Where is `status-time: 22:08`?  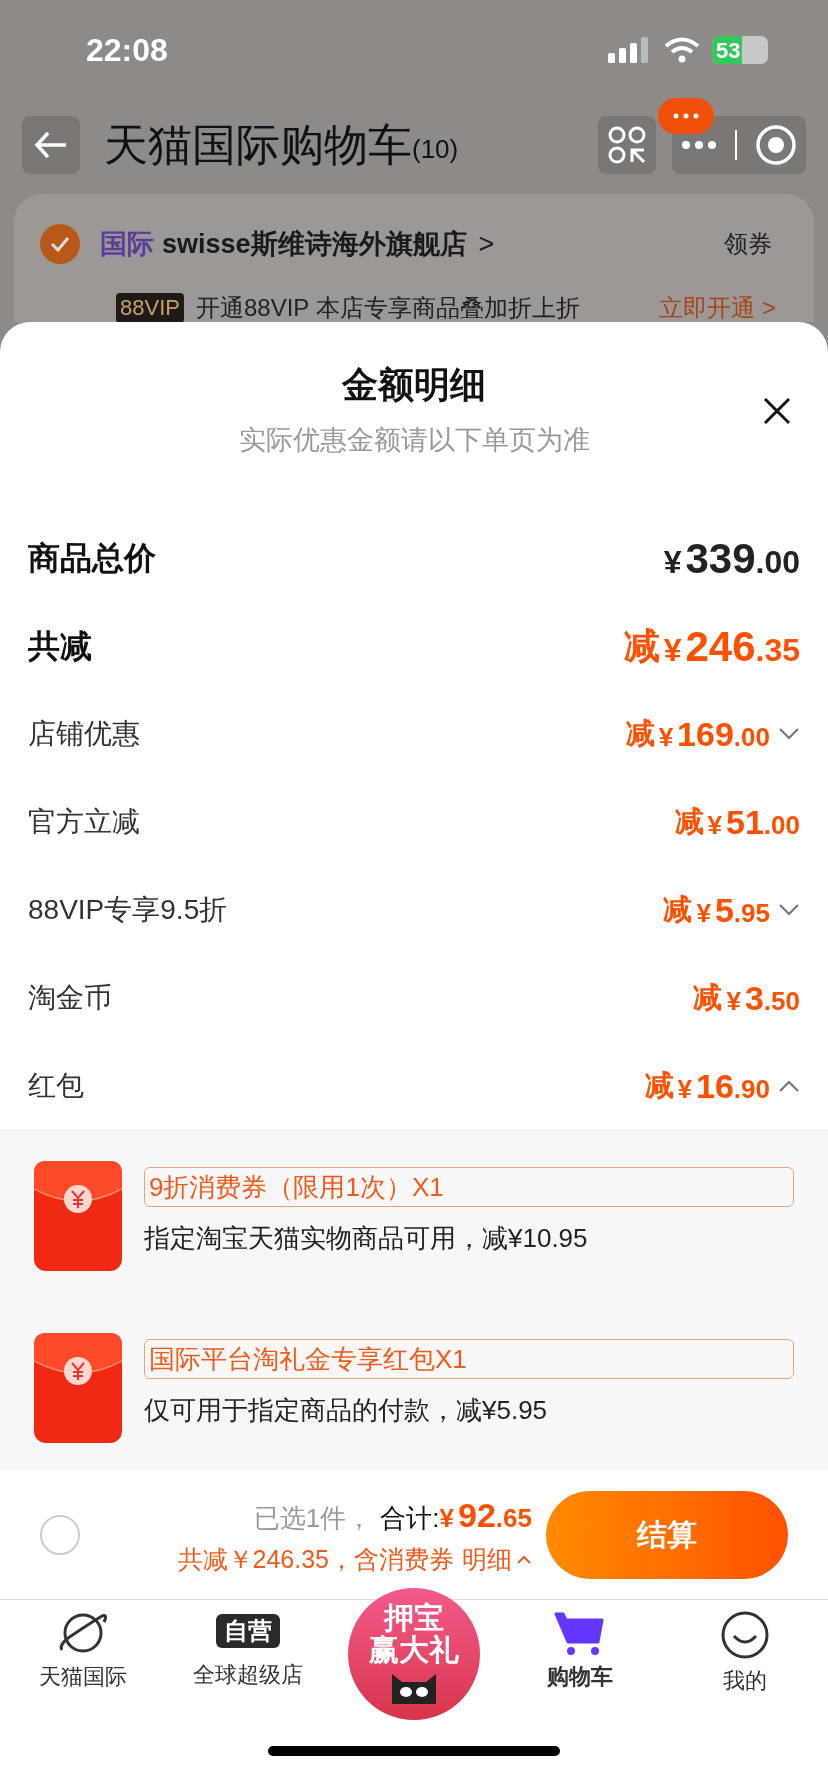 status-time: 22:08 is located at coordinates (127, 50).